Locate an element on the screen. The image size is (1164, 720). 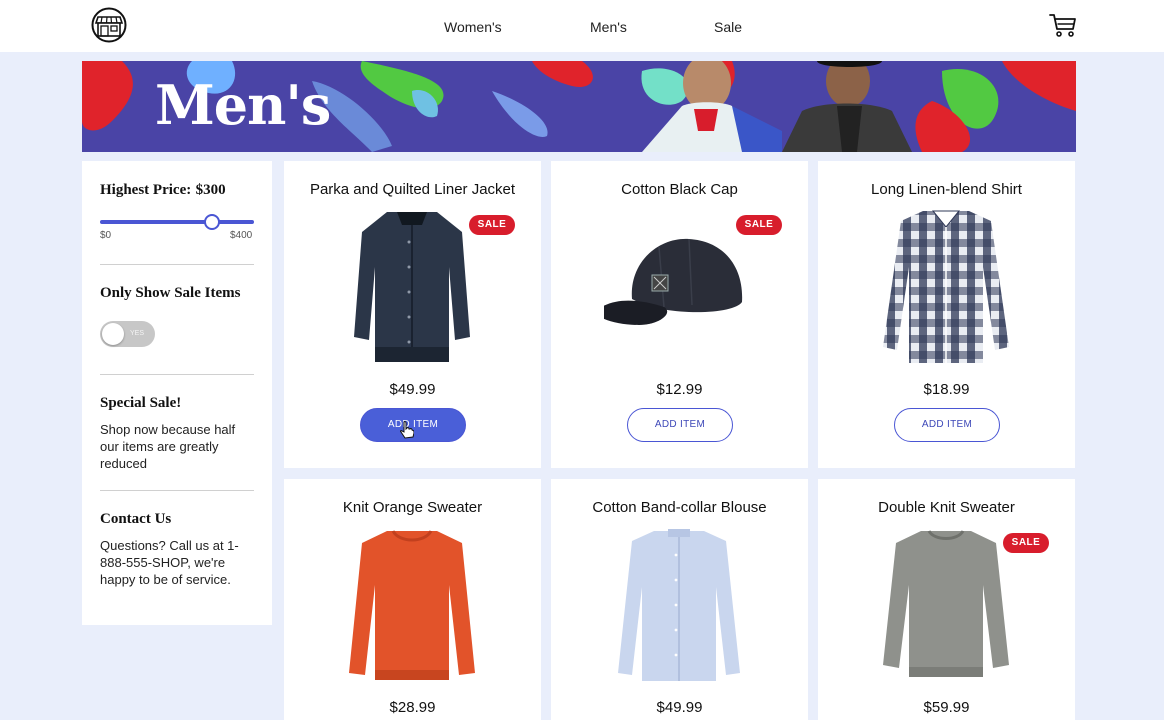
price-slider-max: $400 is located at coordinates (241, 235).